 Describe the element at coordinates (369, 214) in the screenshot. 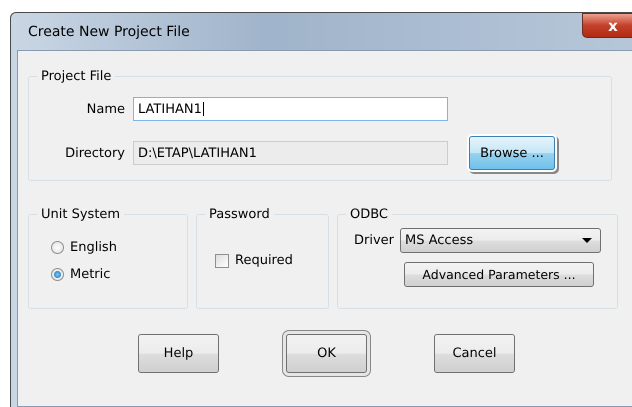

I see `group-title: ODBC` at that location.